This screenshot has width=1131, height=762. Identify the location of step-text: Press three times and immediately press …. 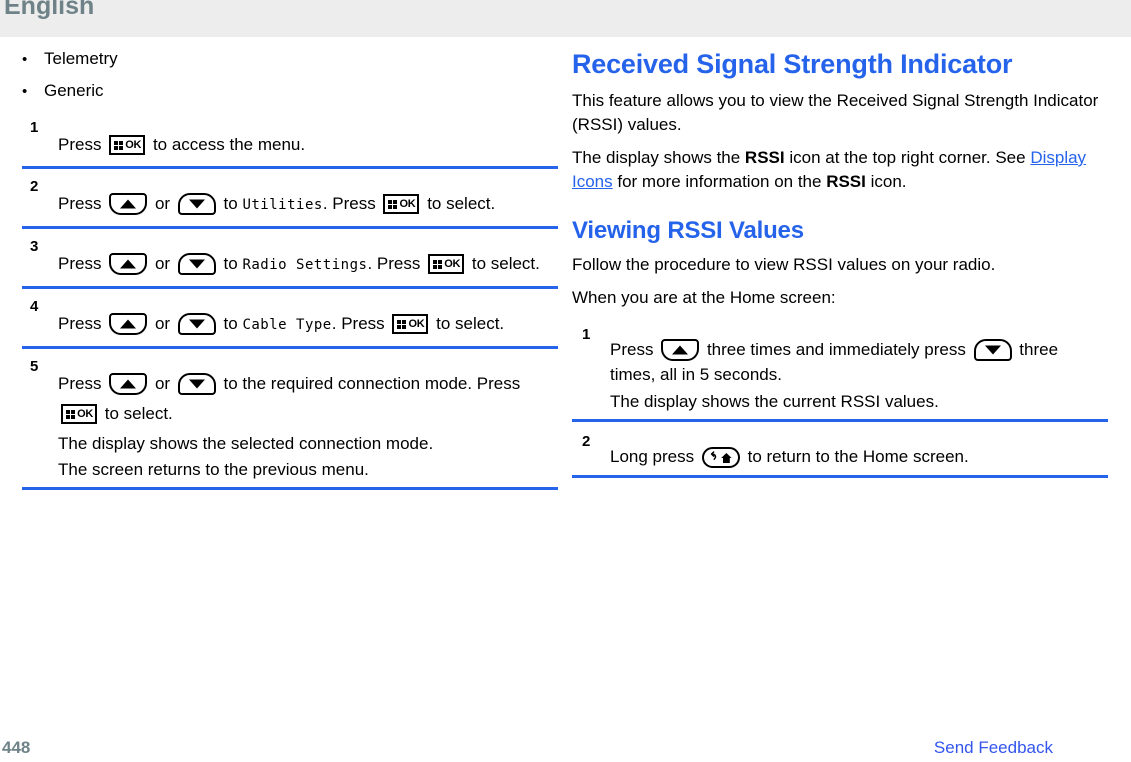
(859, 370).